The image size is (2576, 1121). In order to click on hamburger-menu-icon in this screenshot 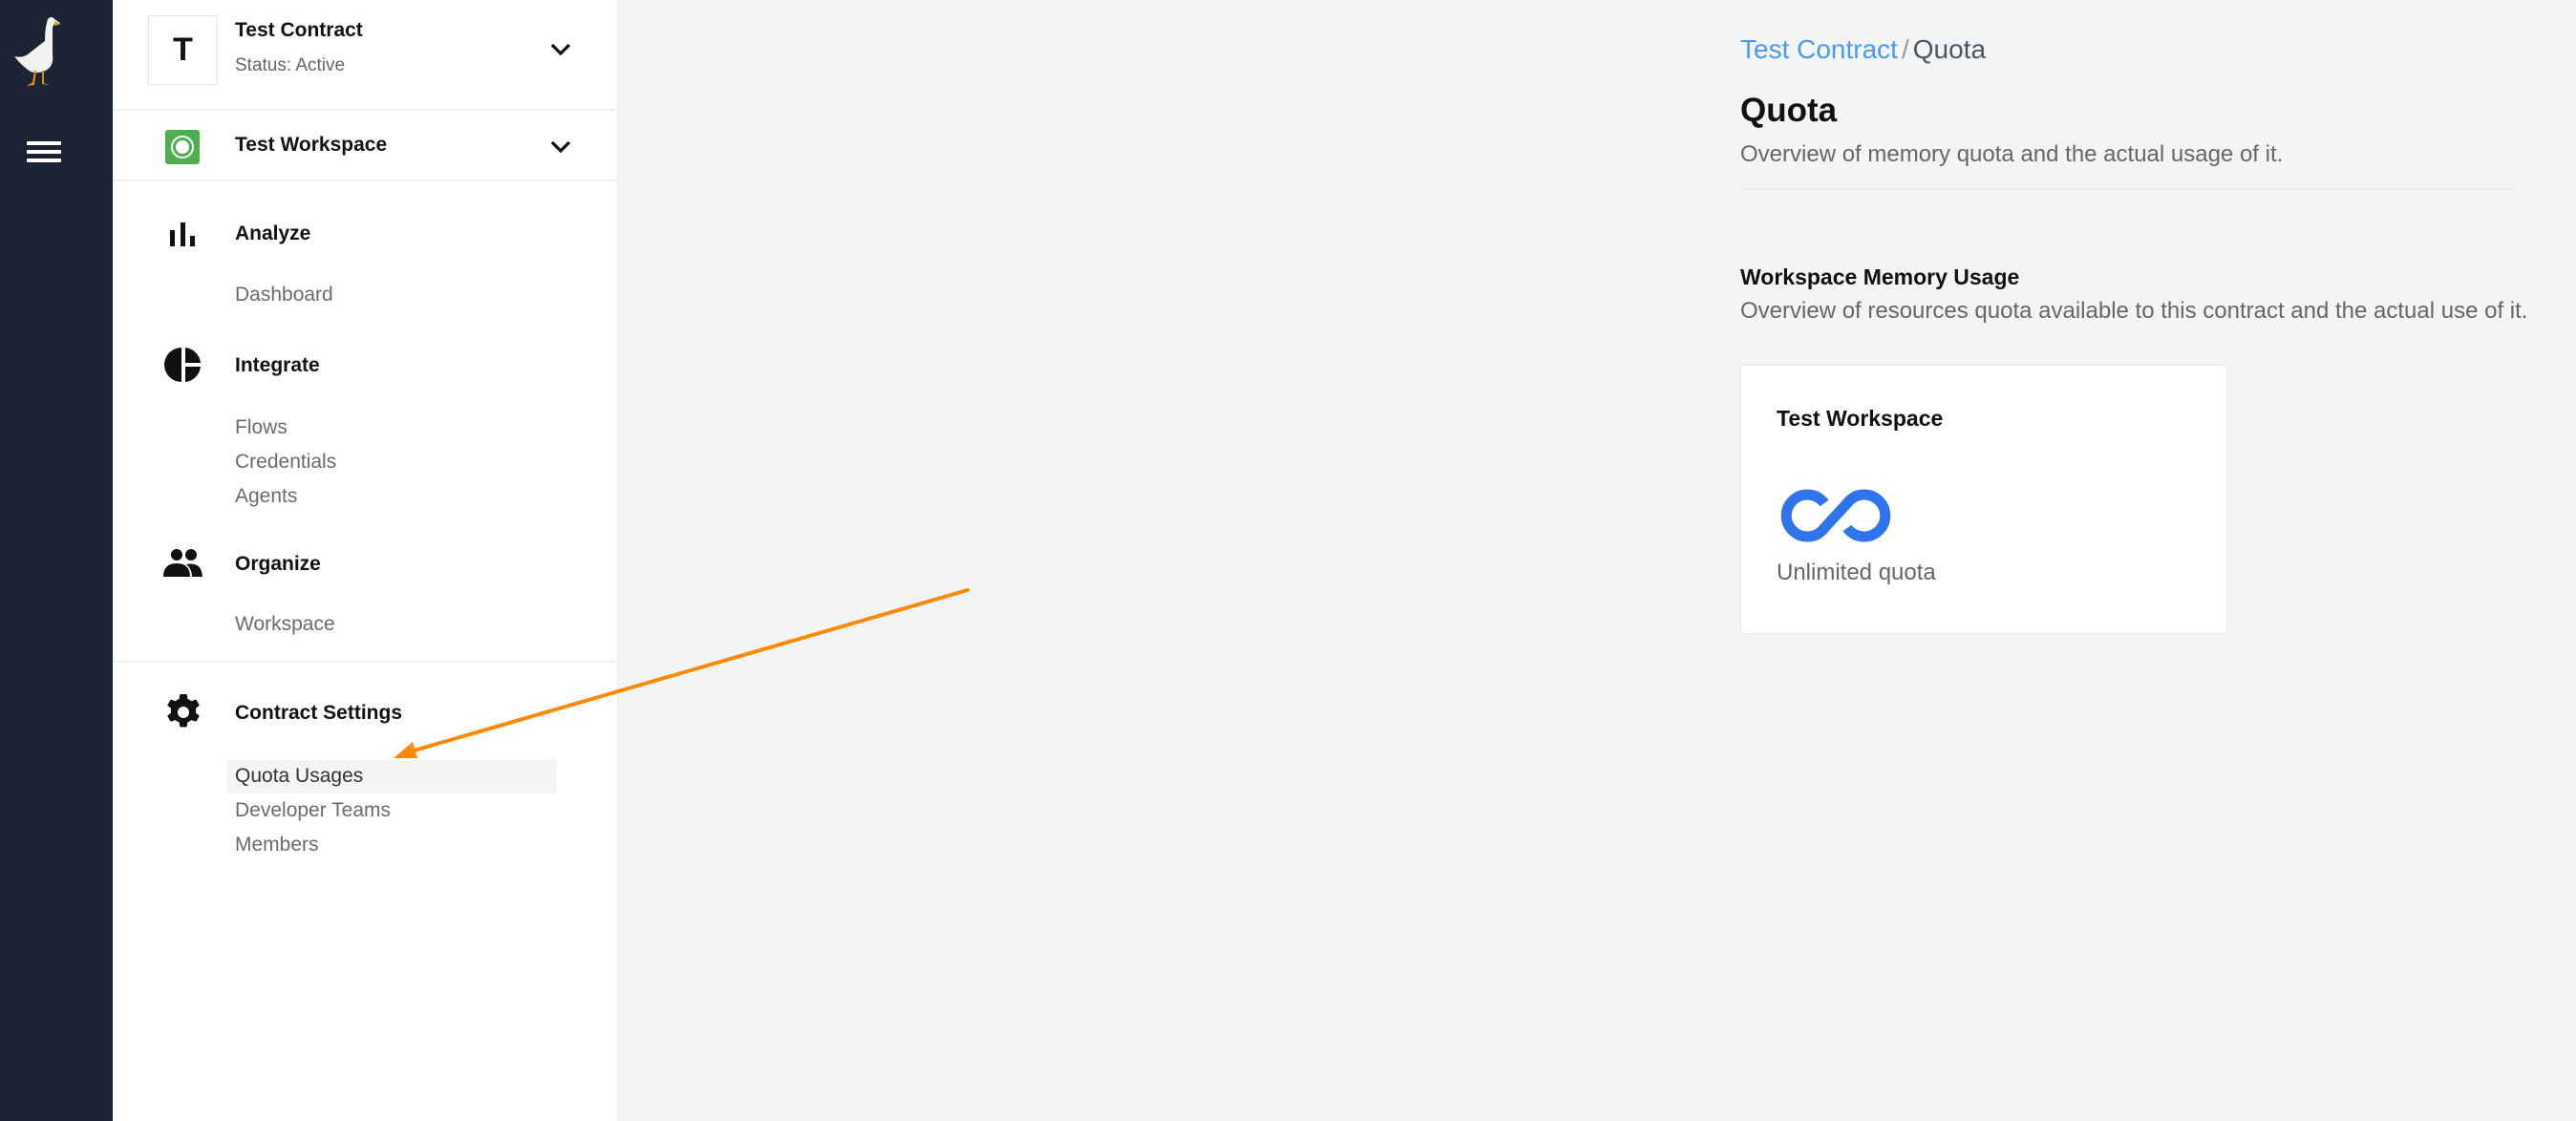, I will do `click(44, 154)`.